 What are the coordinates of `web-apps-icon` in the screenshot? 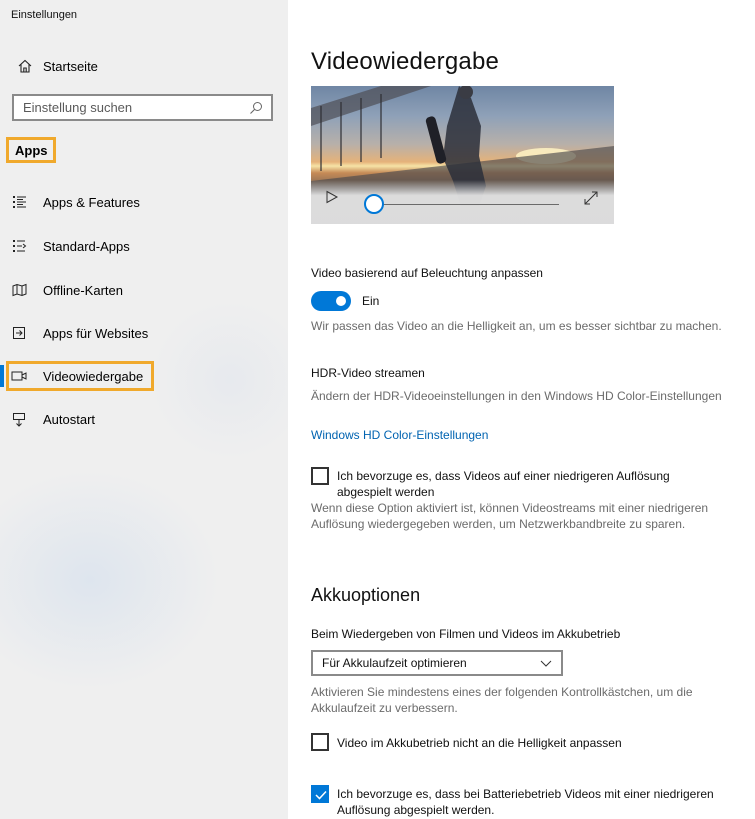 It's located at (19, 333).